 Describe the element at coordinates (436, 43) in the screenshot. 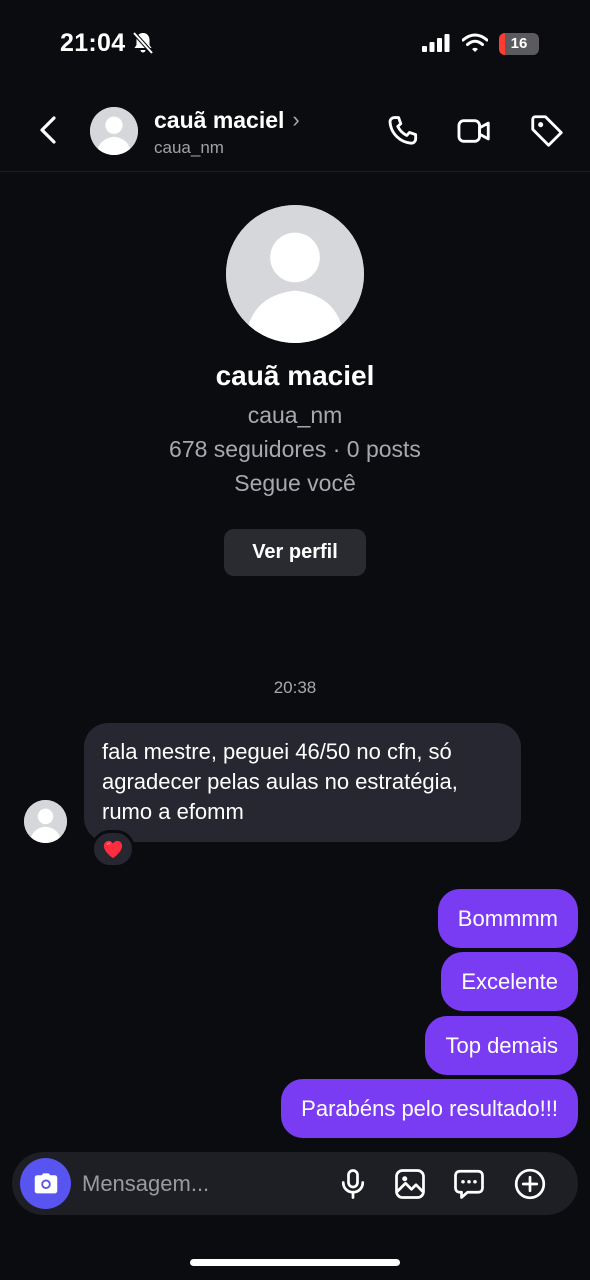

I see `signal-icon` at that location.